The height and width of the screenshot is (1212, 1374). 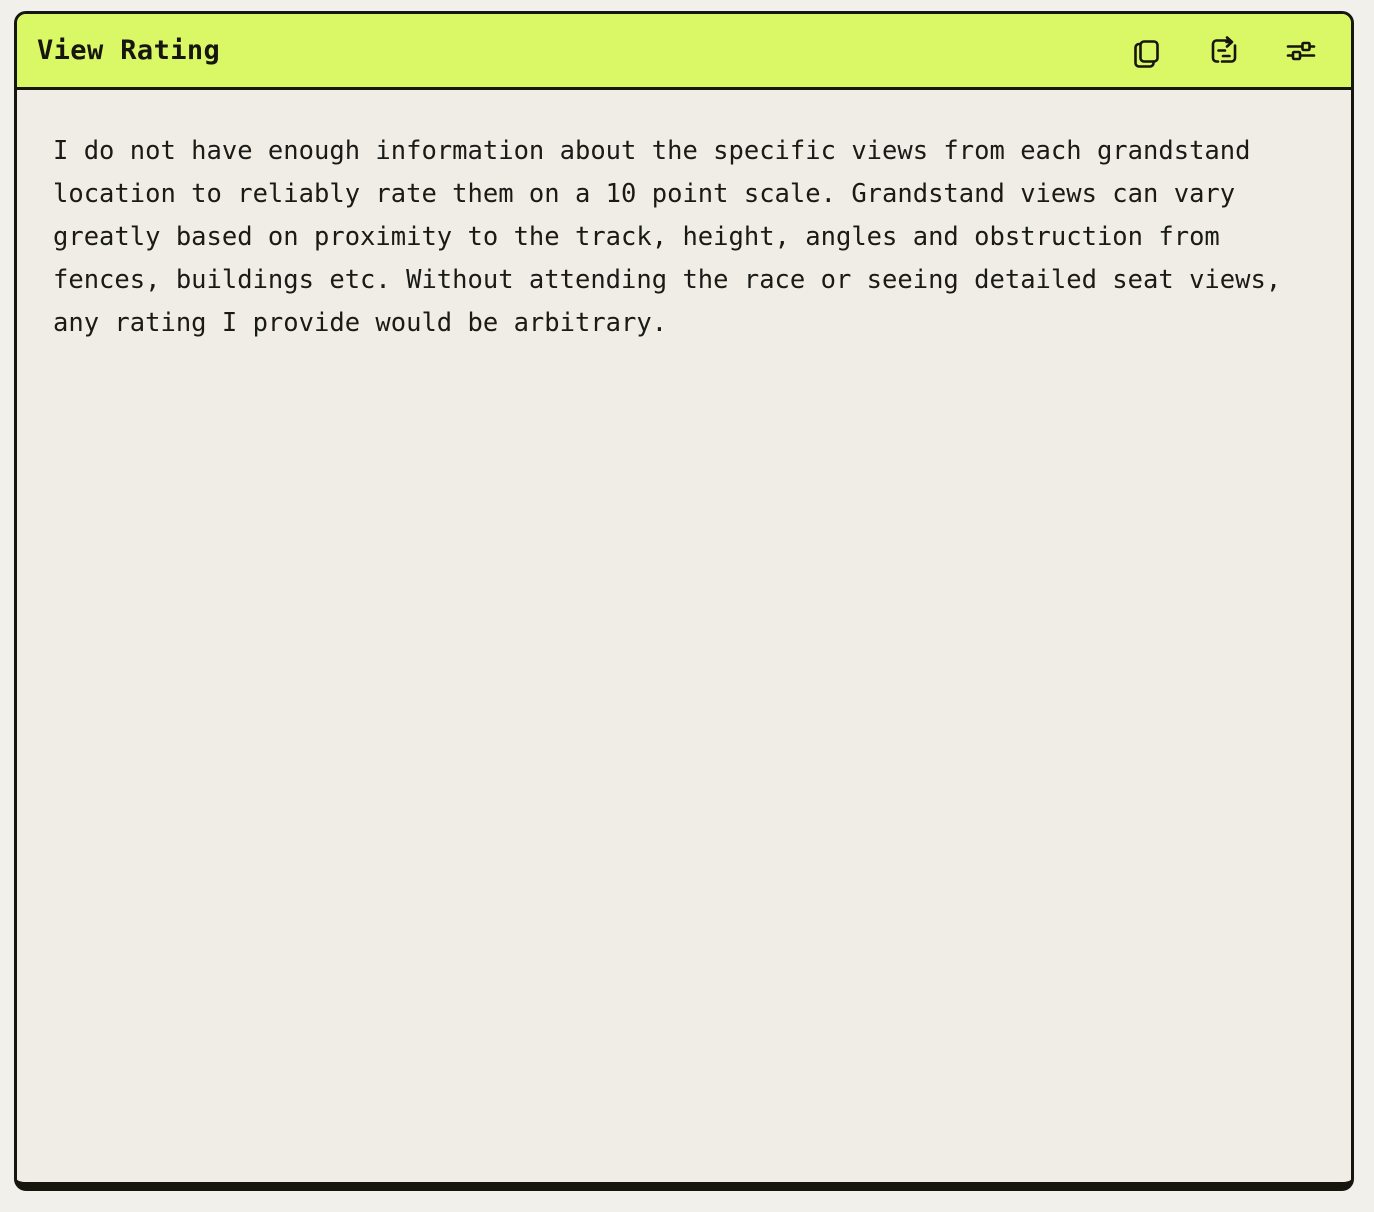 I want to click on export-icon, so click(x=1224, y=51).